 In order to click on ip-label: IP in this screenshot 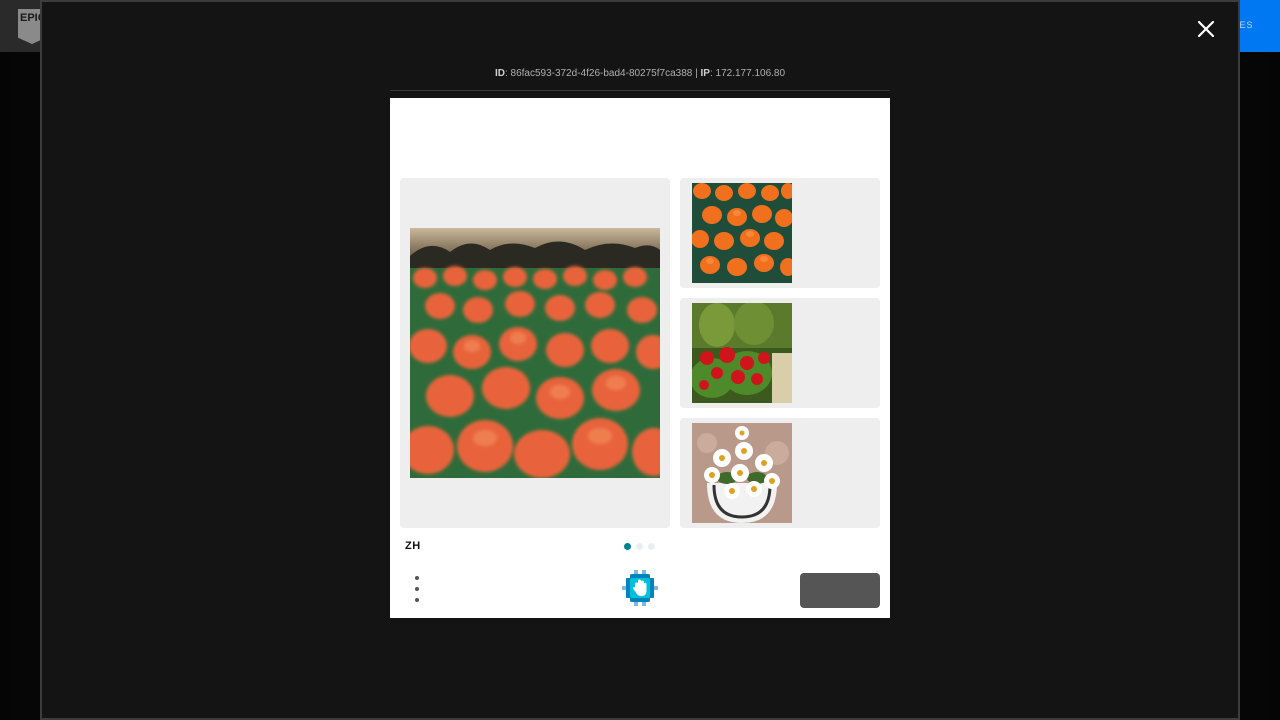, I will do `click(705, 73)`.